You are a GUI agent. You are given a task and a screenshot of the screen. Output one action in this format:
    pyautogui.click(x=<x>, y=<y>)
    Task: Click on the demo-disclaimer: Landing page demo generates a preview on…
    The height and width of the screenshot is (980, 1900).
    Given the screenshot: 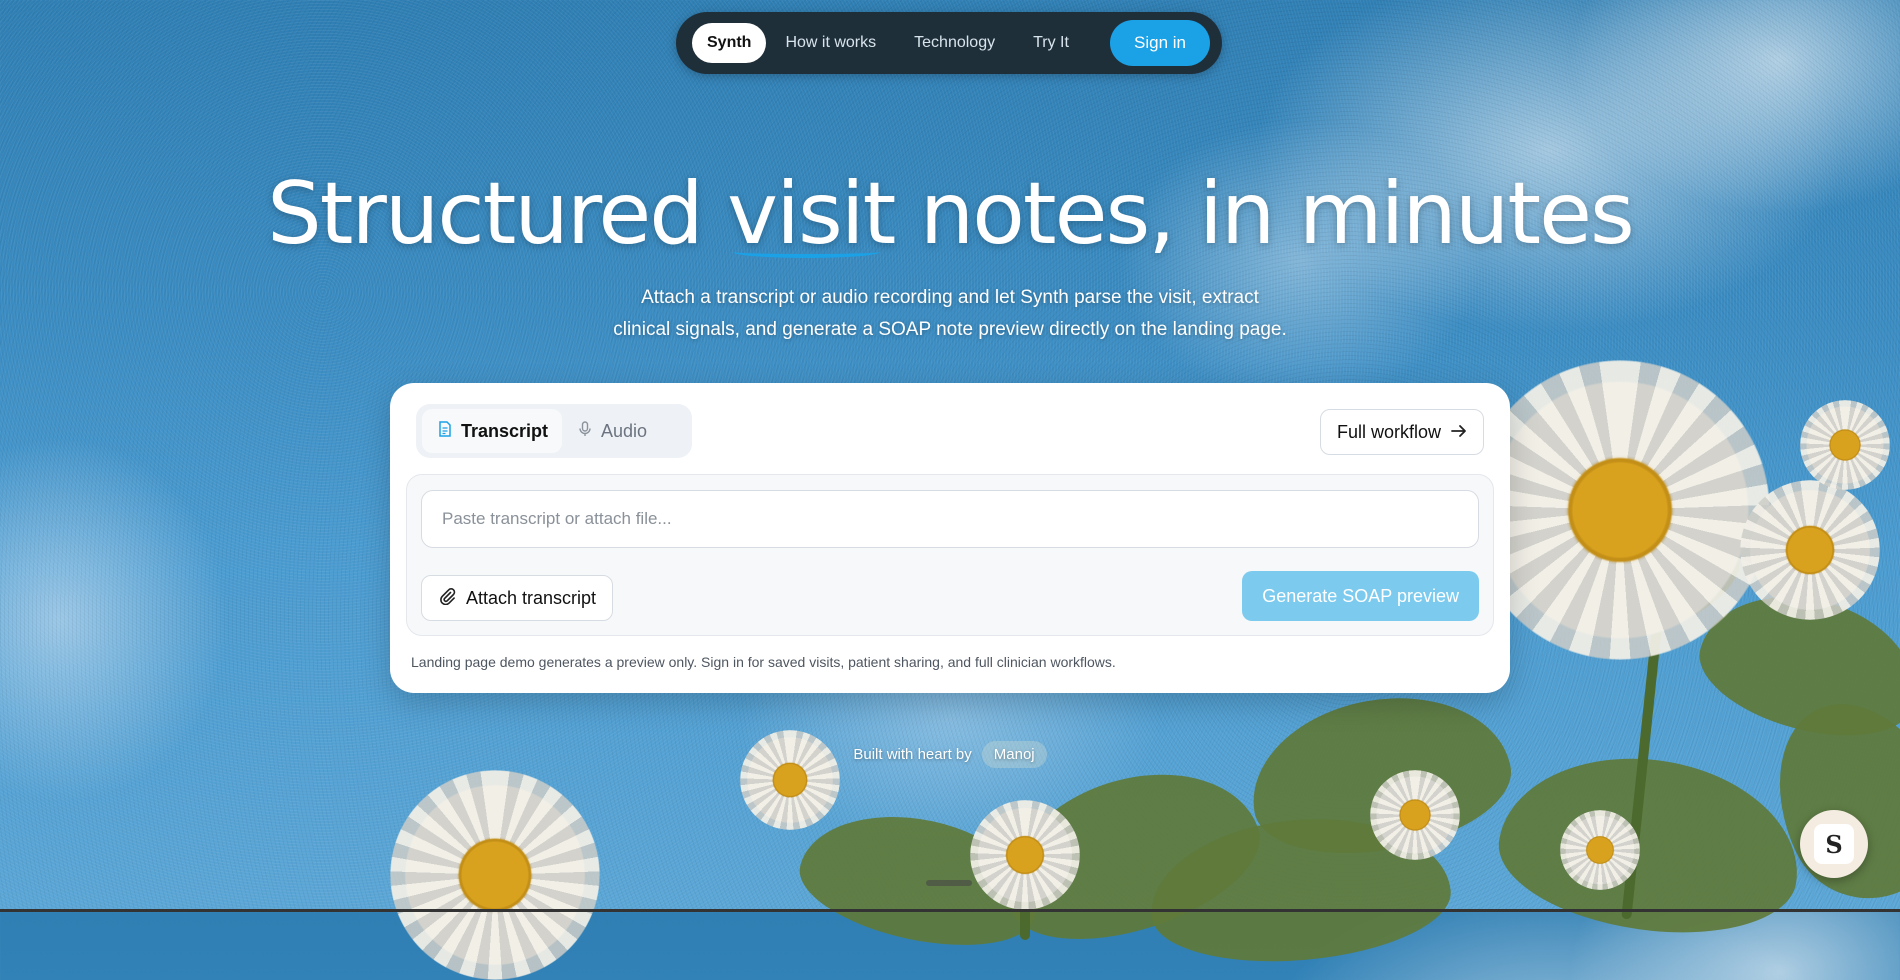 What is the action you would take?
    pyautogui.click(x=763, y=662)
    